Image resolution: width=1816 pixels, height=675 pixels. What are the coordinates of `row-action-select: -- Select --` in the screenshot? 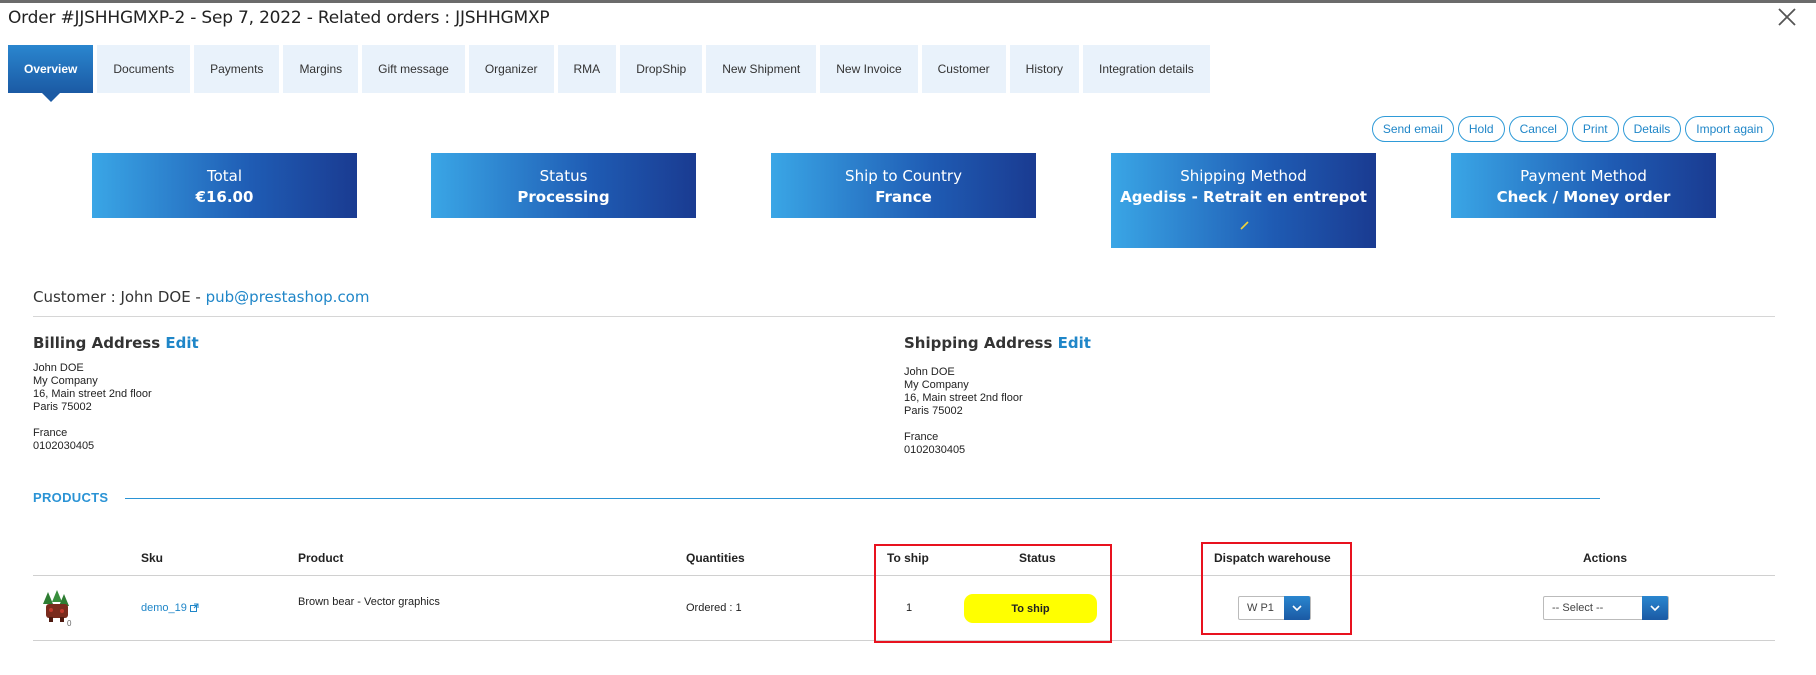 It's located at (1606, 608).